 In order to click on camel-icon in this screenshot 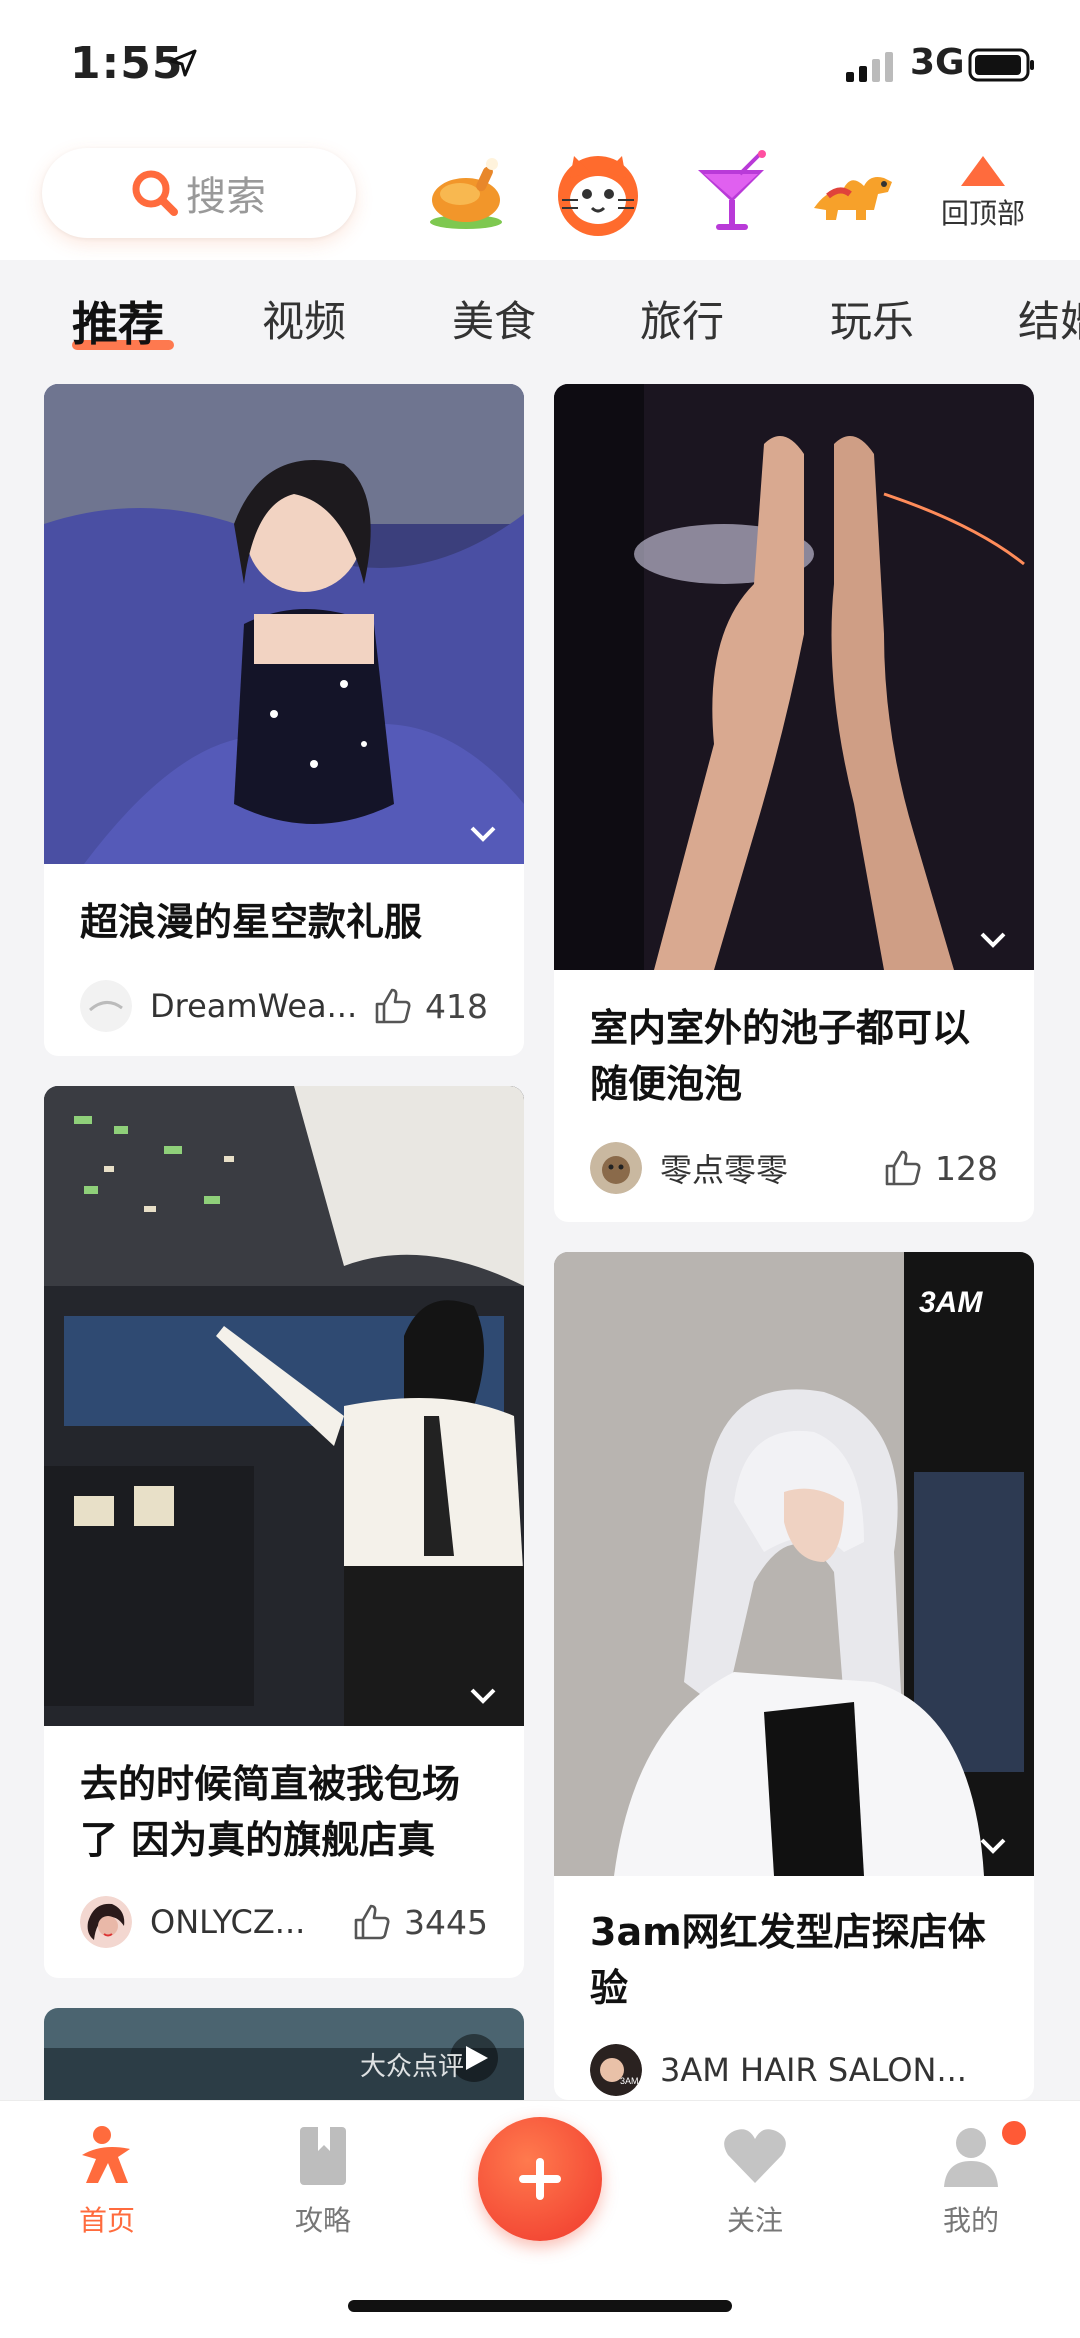, I will do `click(854, 194)`.